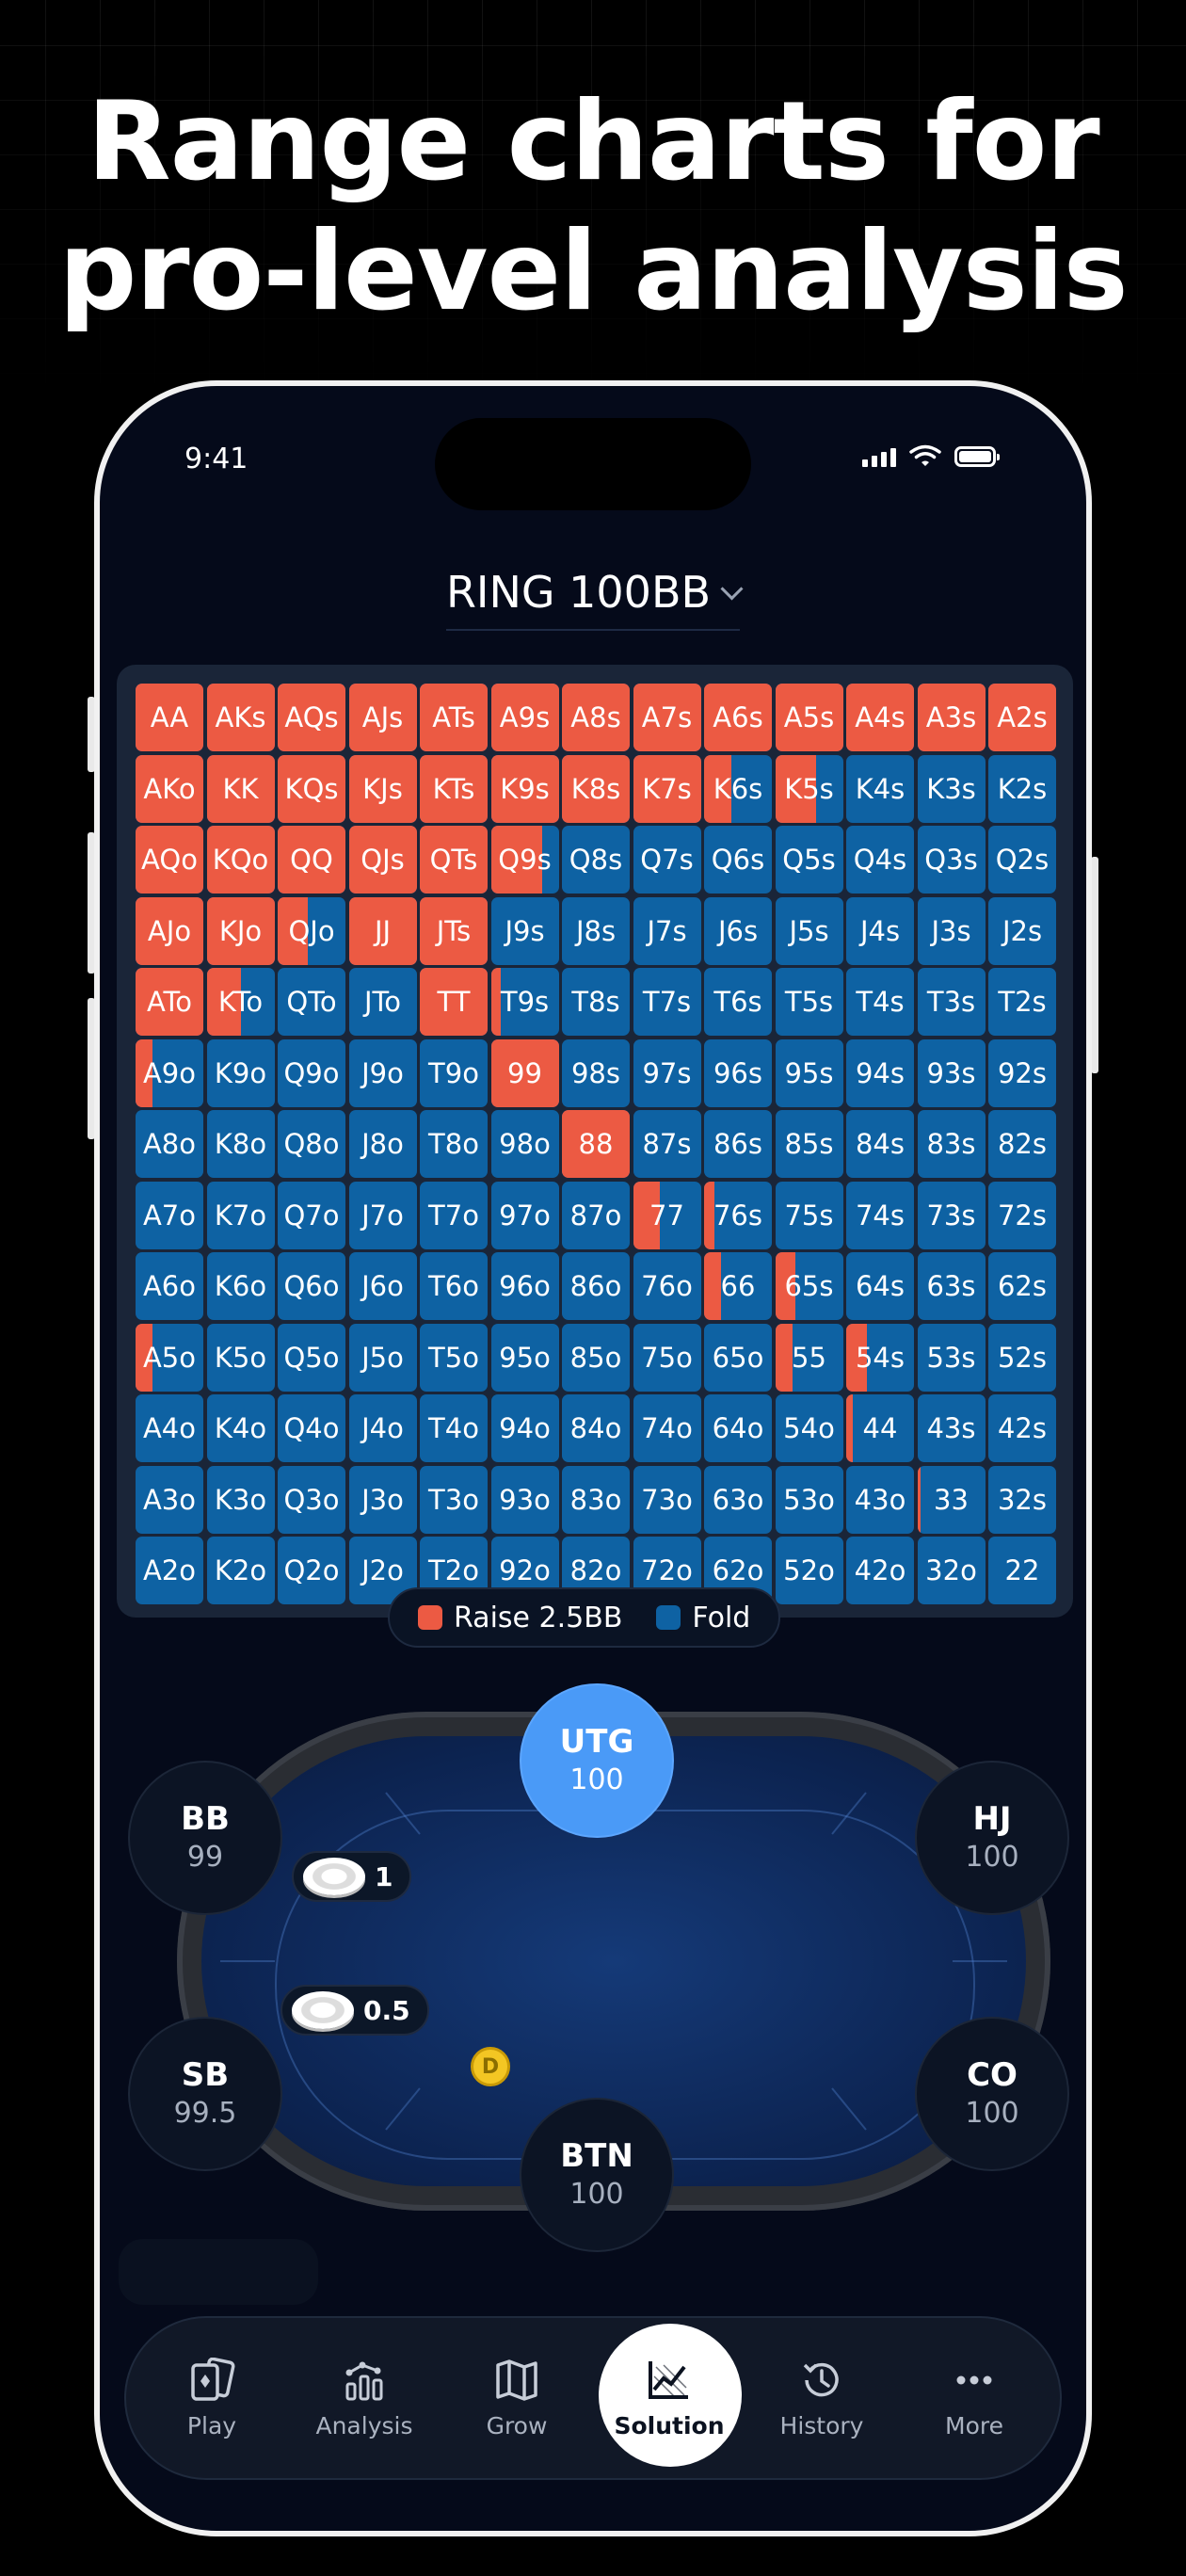 This screenshot has height=2576, width=1186. What do you see at coordinates (311, 1072) in the screenshot?
I see `range-cell: Q9o` at bounding box center [311, 1072].